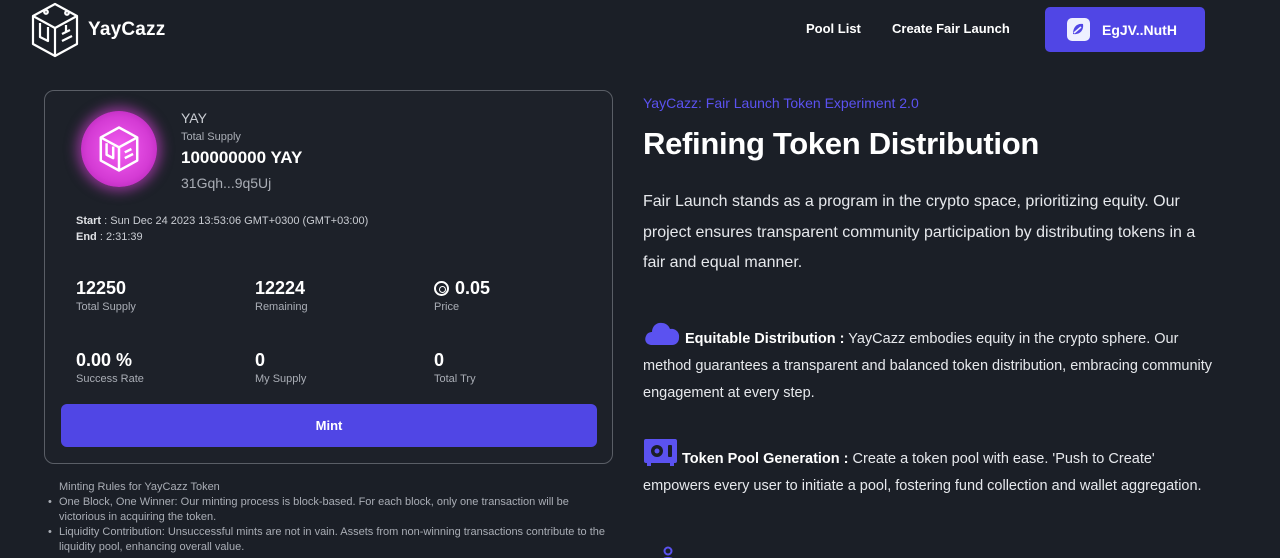  I want to click on stat-label: Price, so click(447, 307).